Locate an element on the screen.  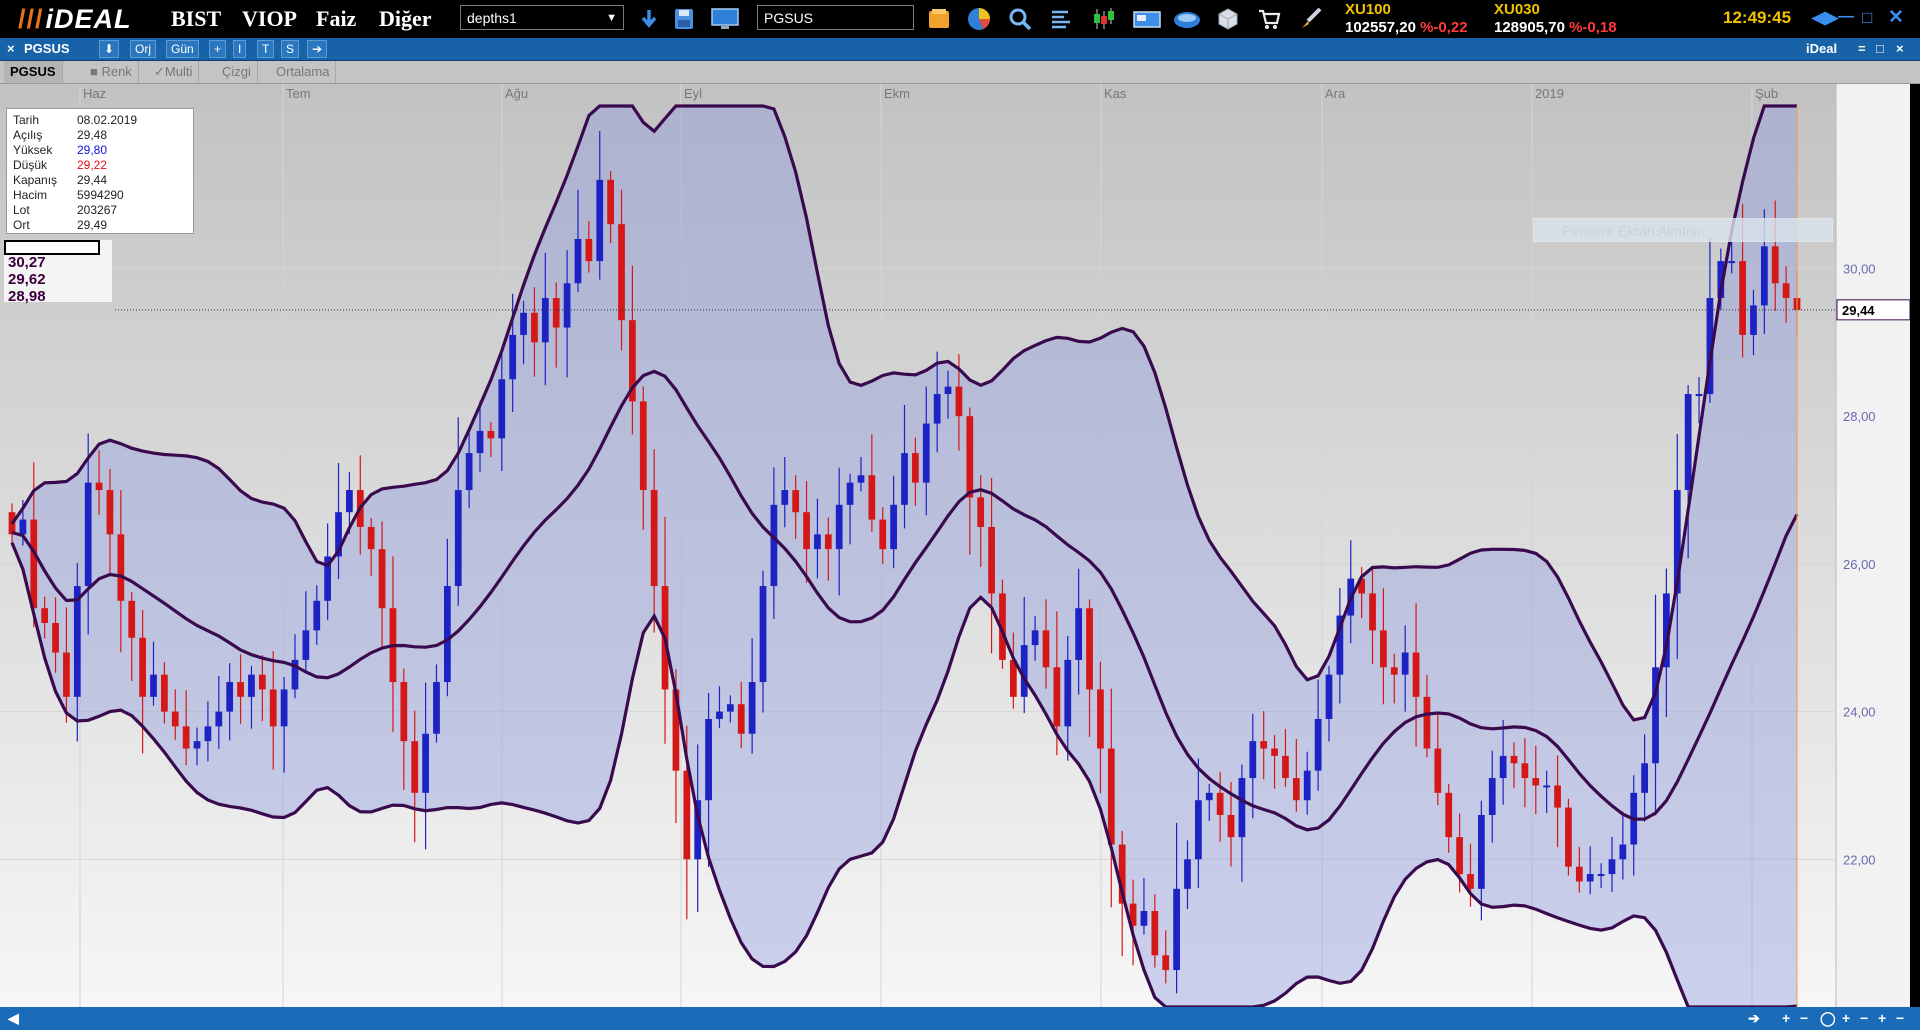
zoom-reset-icon: ◯ is located at coordinates (1828, 1018).